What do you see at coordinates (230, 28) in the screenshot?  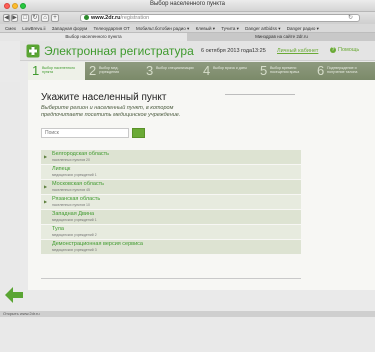 I see `bookmark-item: Тучита ▾` at bounding box center [230, 28].